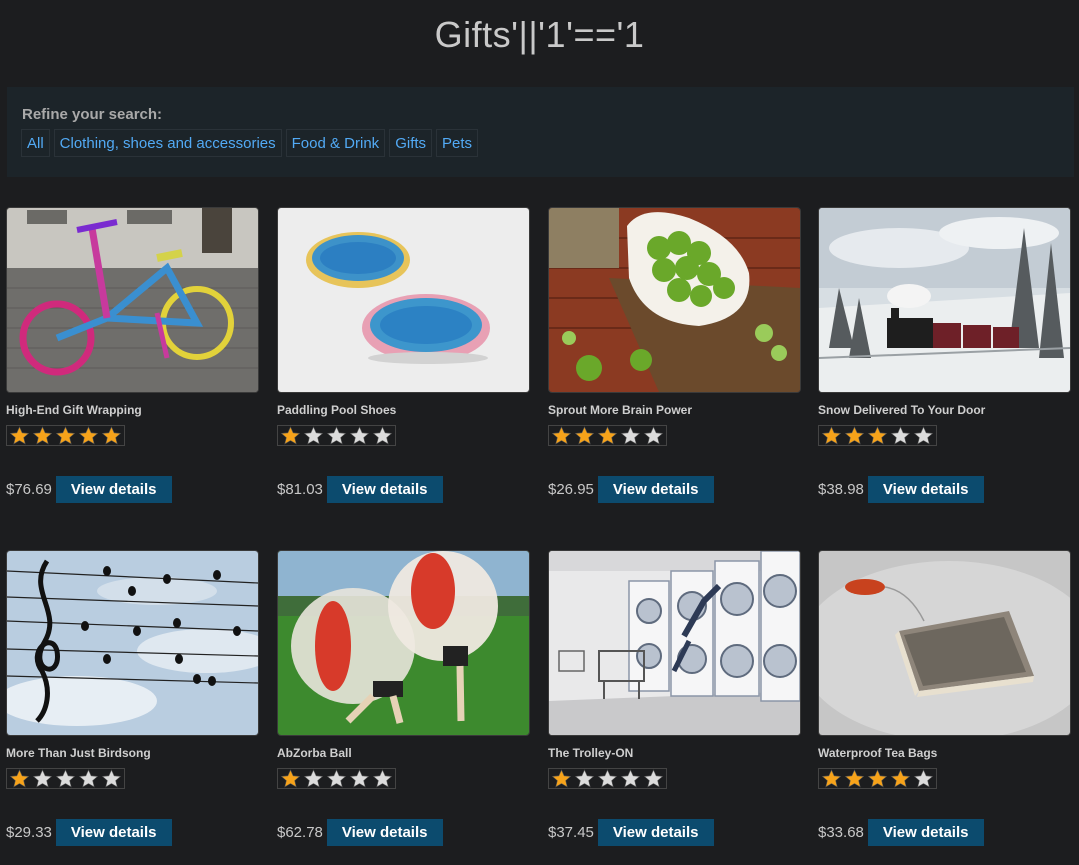 This screenshot has width=1079, height=865. What do you see at coordinates (92, 114) in the screenshot?
I see `refine-label: Refine your search:` at bounding box center [92, 114].